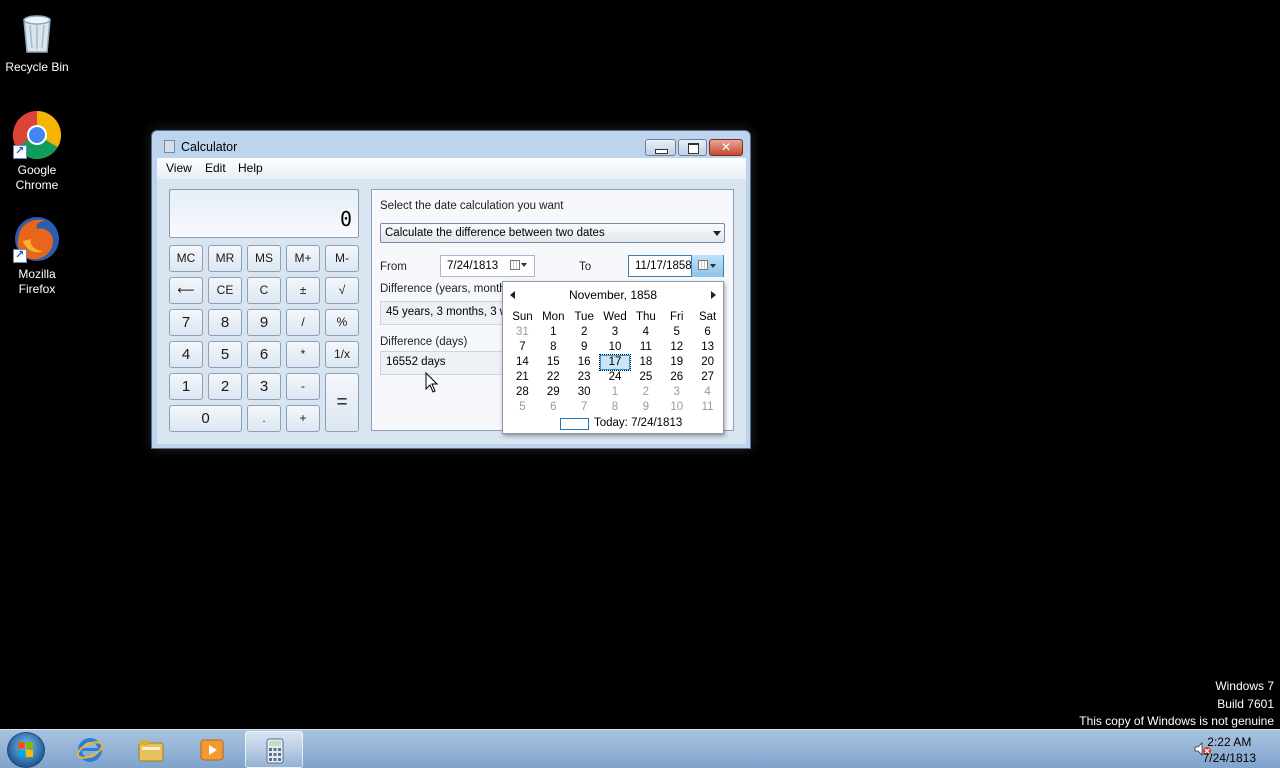  What do you see at coordinates (186, 354) in the screenshot?
I see `digit-4-button: 4` at bounding box center [186, 354].